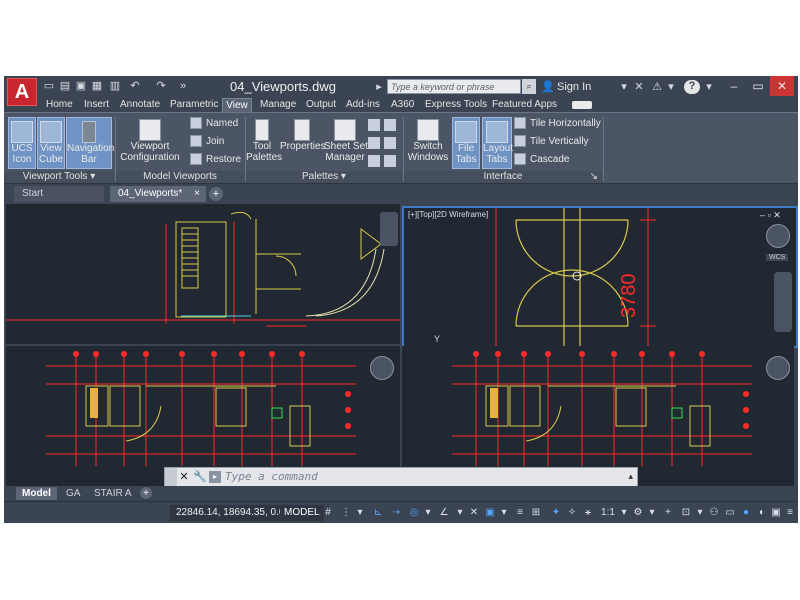 The image size is (800, 600). Describe the element at coordinates (730, 513) in the screenshot. I see `lock-ui-icon: ▭` at that location.